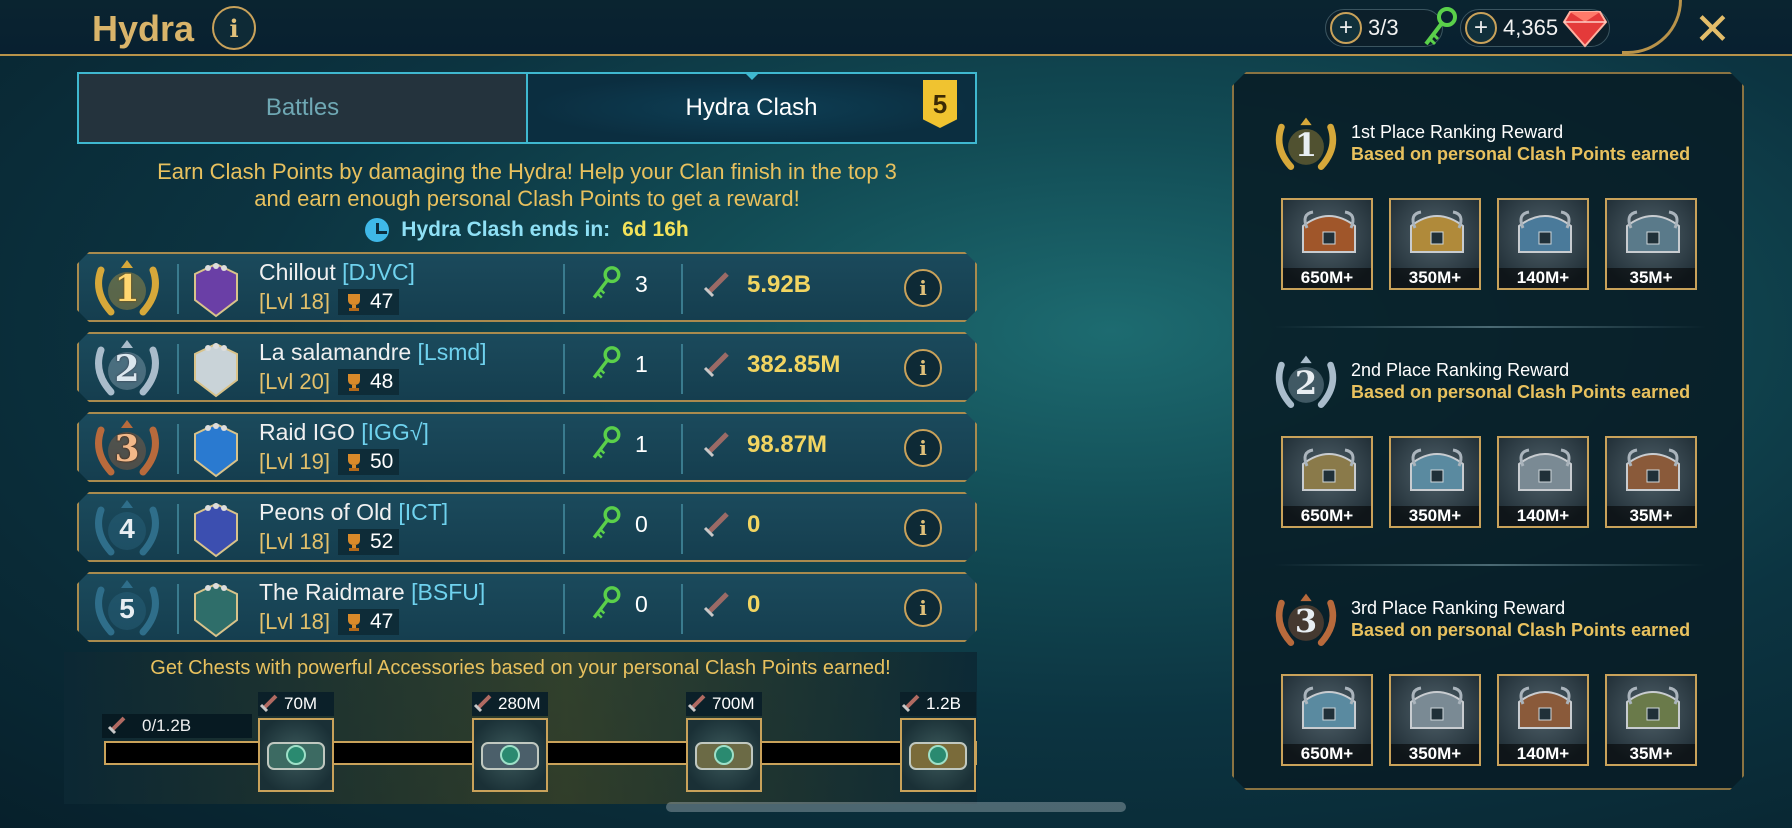 Image resolution: width=1792 pixels, height=828 pixels. Describe the element at coordinates (1521, 392) in the screenshot. I see `reward-subtitle: Based on personal Clash Points earned` at that location.